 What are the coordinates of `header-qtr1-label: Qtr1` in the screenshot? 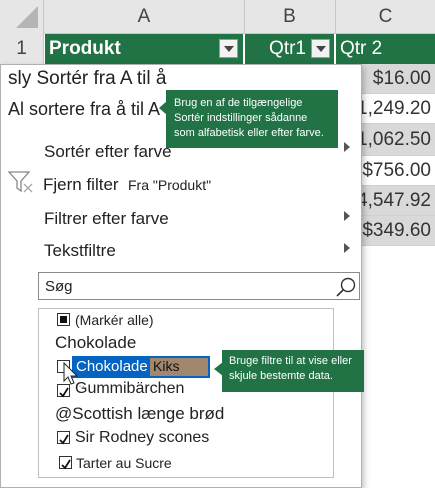 It's located at (287, 48).